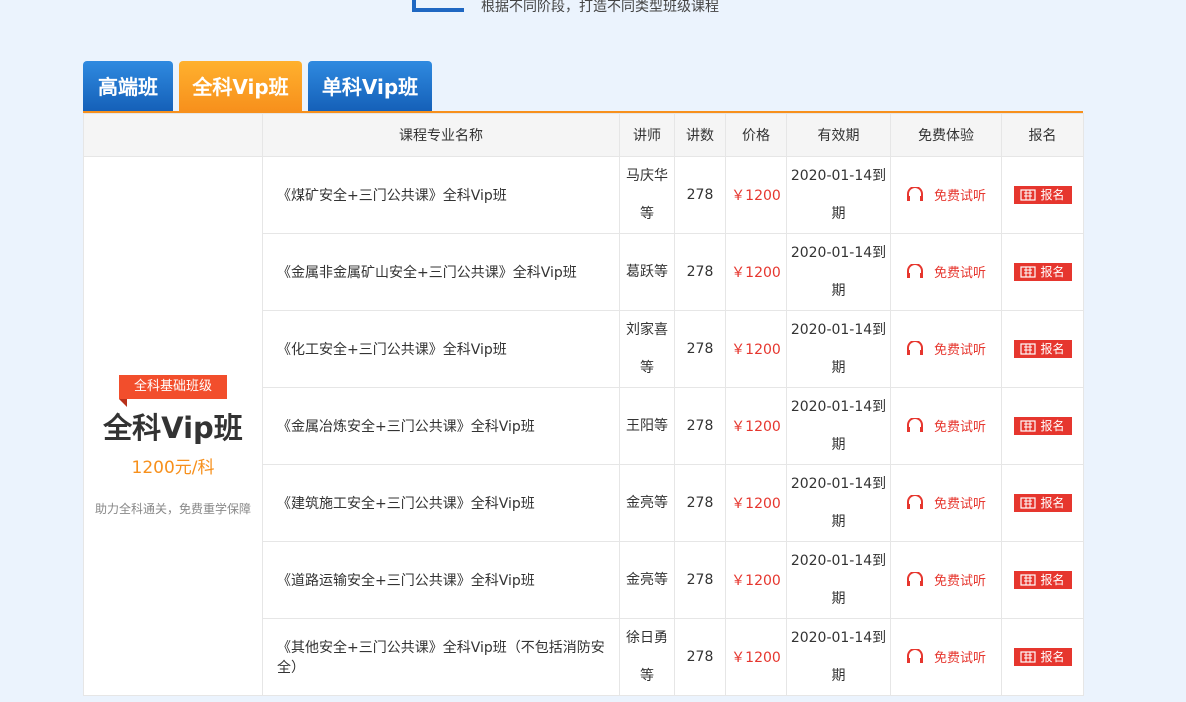 This screenshot has width=1186, height=702. What do you see at coordinates (122, 403) in the screenshot?
I see `ribbon-fold` at bounding box center [122, 403].